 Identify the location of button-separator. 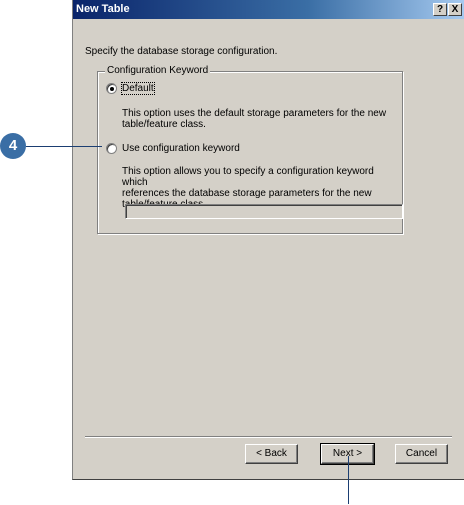
(268, 437).